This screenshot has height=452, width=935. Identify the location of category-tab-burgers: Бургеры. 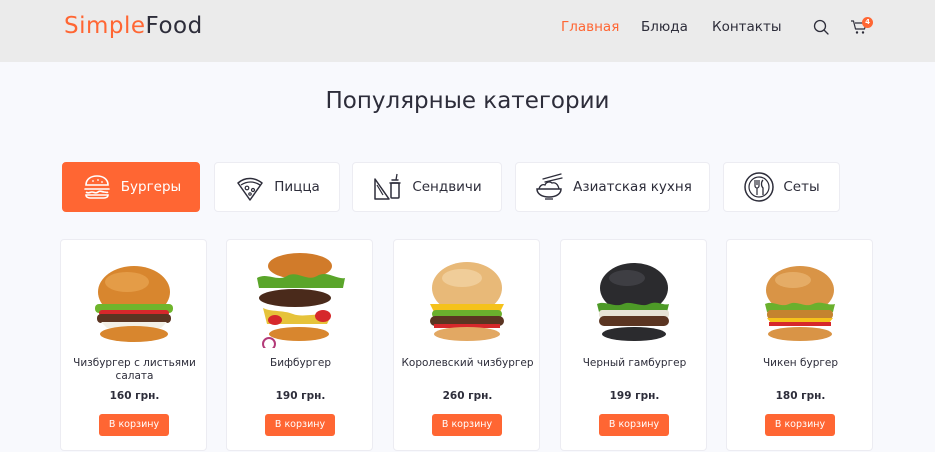
(131, 187).